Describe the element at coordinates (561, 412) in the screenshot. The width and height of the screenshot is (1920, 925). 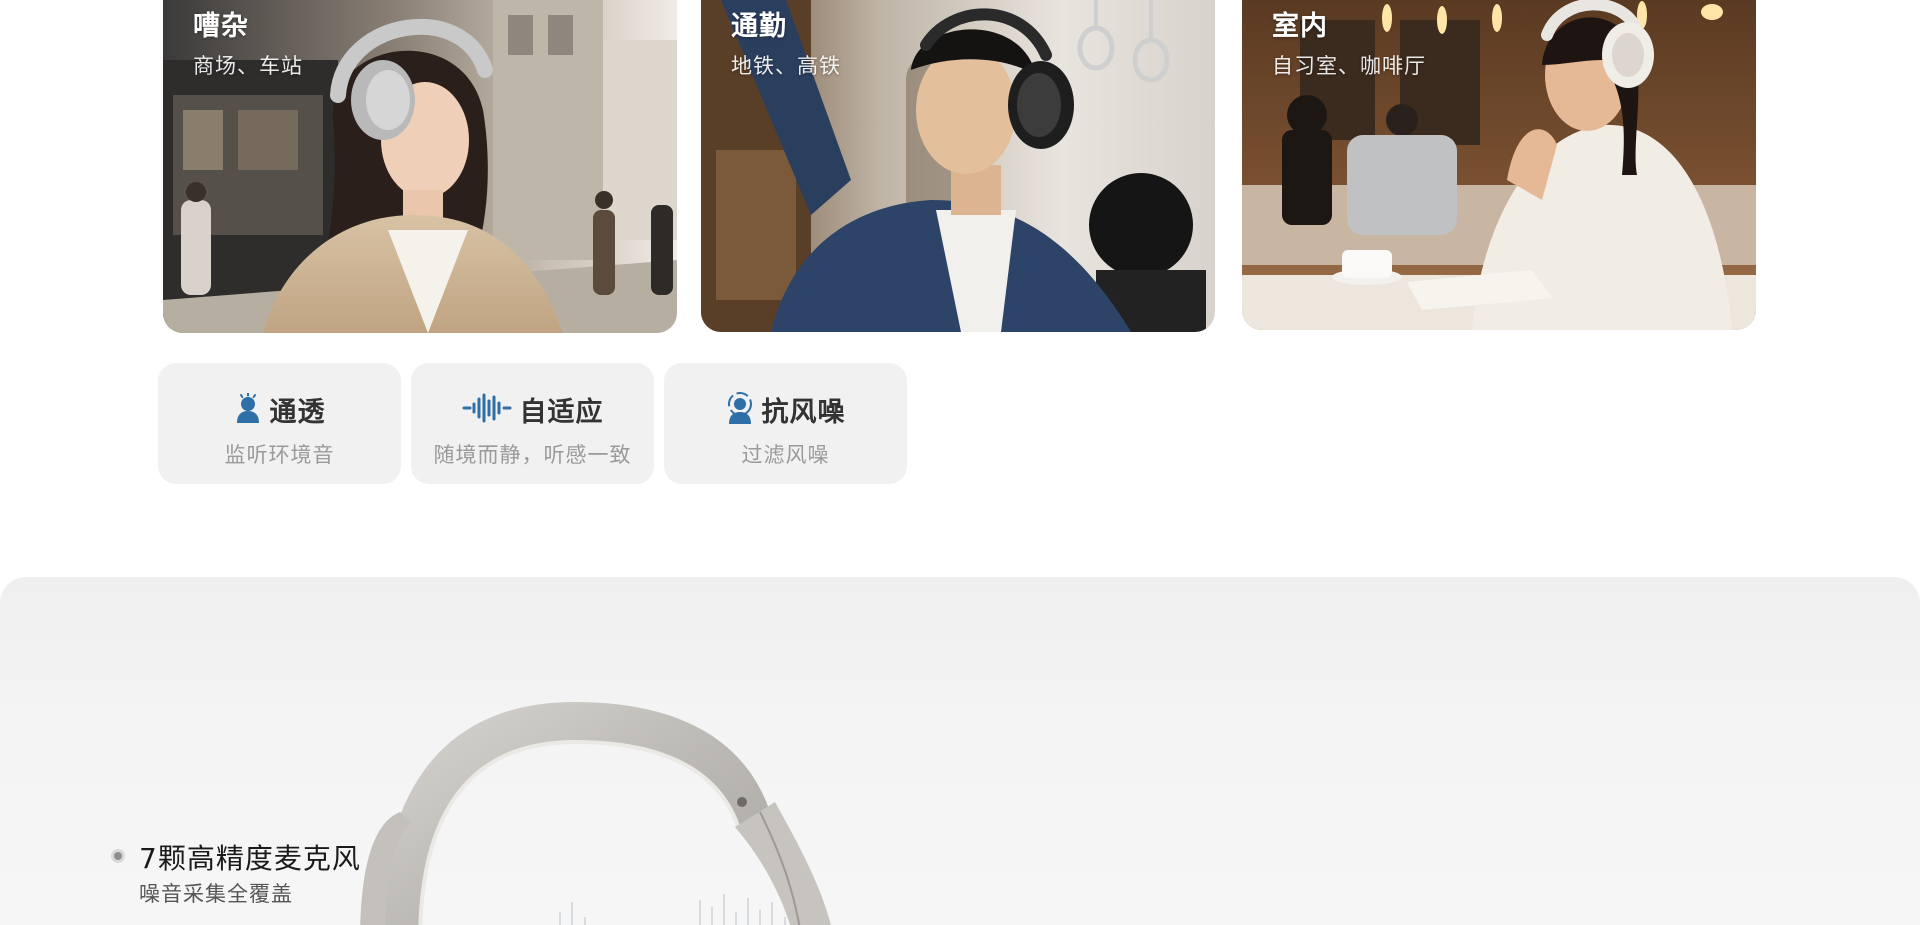
I see `mode-name: 自适应` at that location.